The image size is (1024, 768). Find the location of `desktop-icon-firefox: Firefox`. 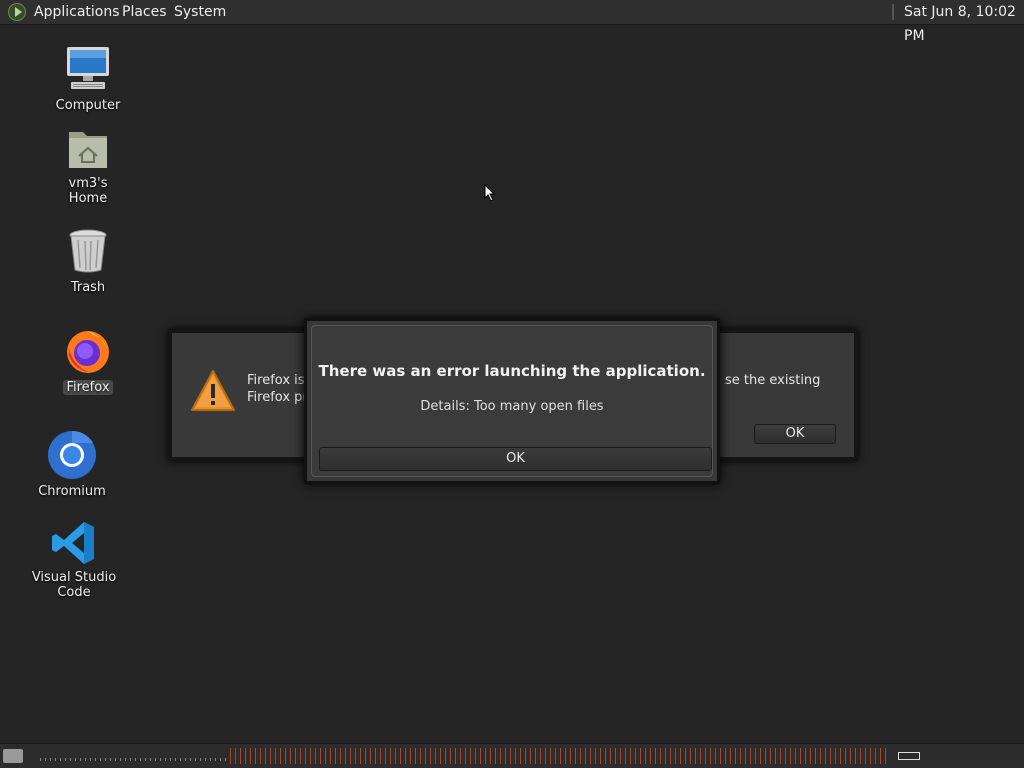

desktop-icon-firefox: Firefox is located at coordinates (88, 360).